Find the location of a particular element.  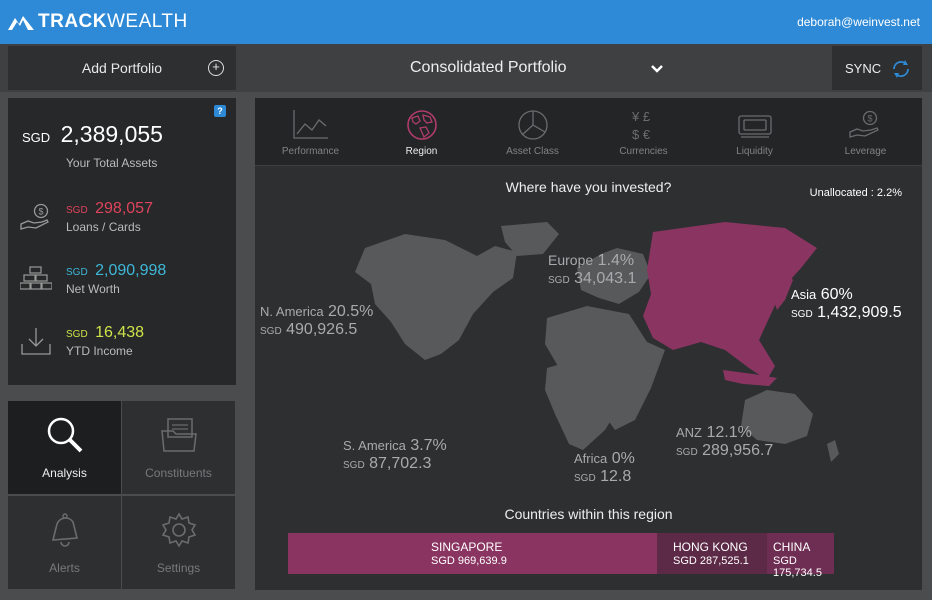

user-email: deborah@weinvest.net is located at coordinates (858, 22).